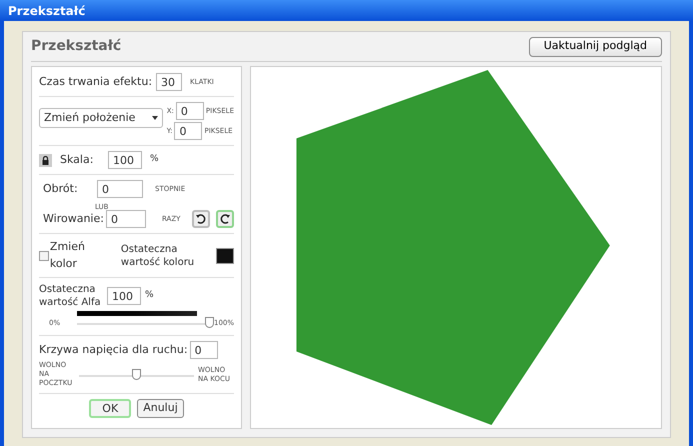 This screenshot has height=446, width=693. I want to click on rotate-right-icon, so click(225, 219).